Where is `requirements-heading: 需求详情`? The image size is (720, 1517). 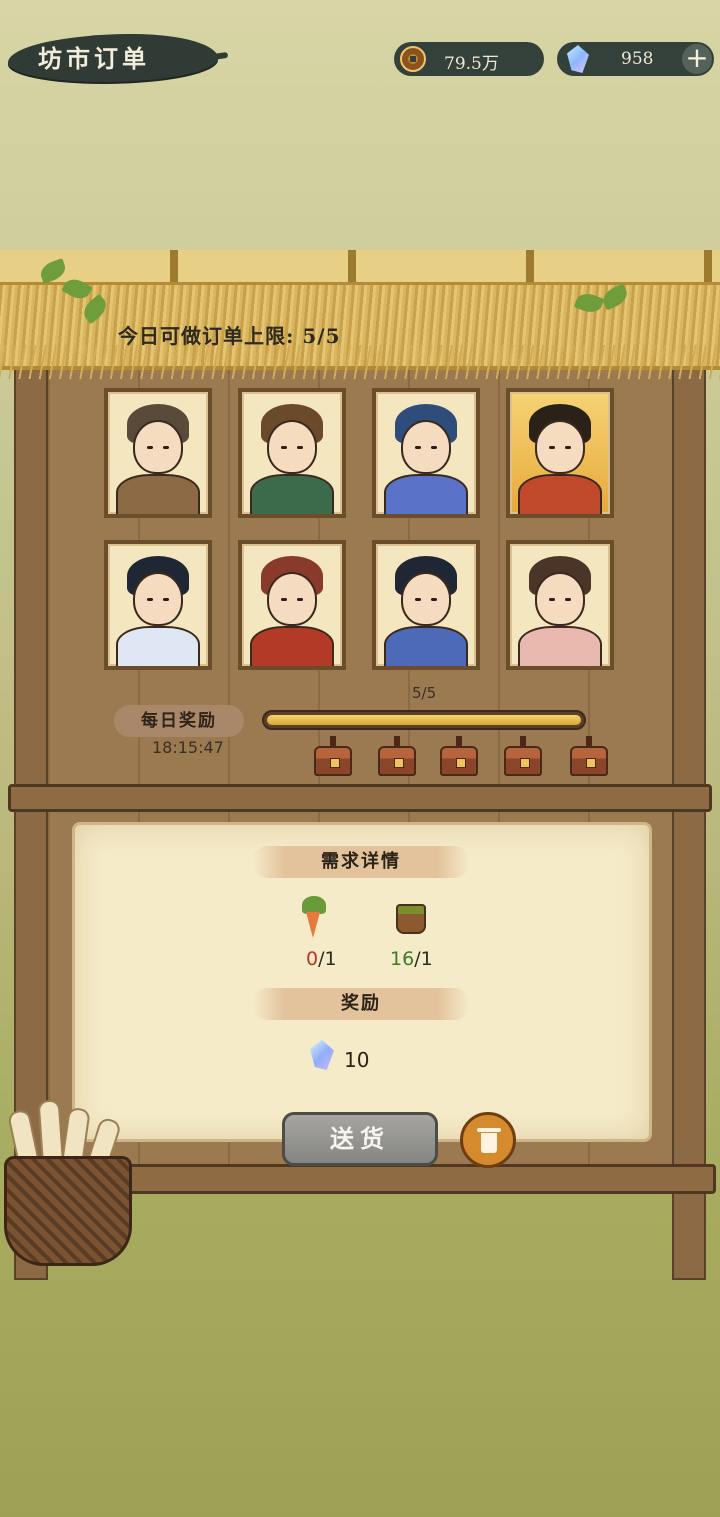
requirements-heading: 需求详情 is located at coordinates (361, 862).